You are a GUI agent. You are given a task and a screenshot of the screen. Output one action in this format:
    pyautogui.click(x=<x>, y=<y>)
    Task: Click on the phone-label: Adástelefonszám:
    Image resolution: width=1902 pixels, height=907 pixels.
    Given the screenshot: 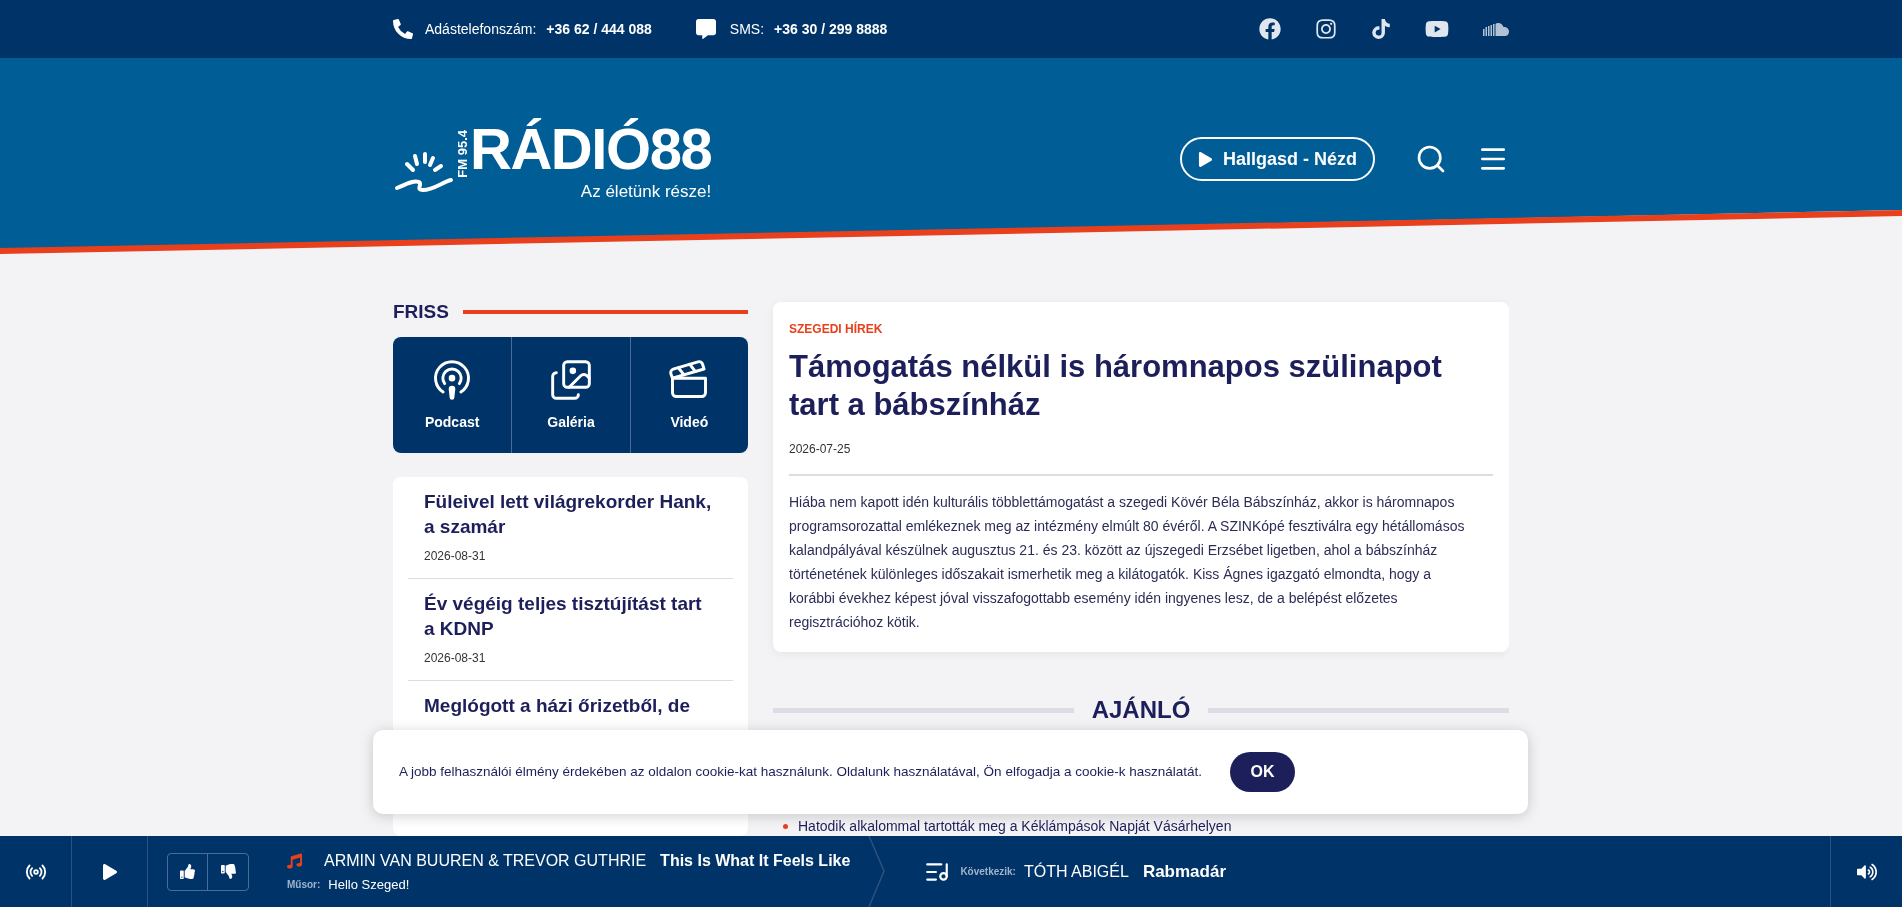 What is the action you would take?
    pyautogui.click(x=481, y=29)
    